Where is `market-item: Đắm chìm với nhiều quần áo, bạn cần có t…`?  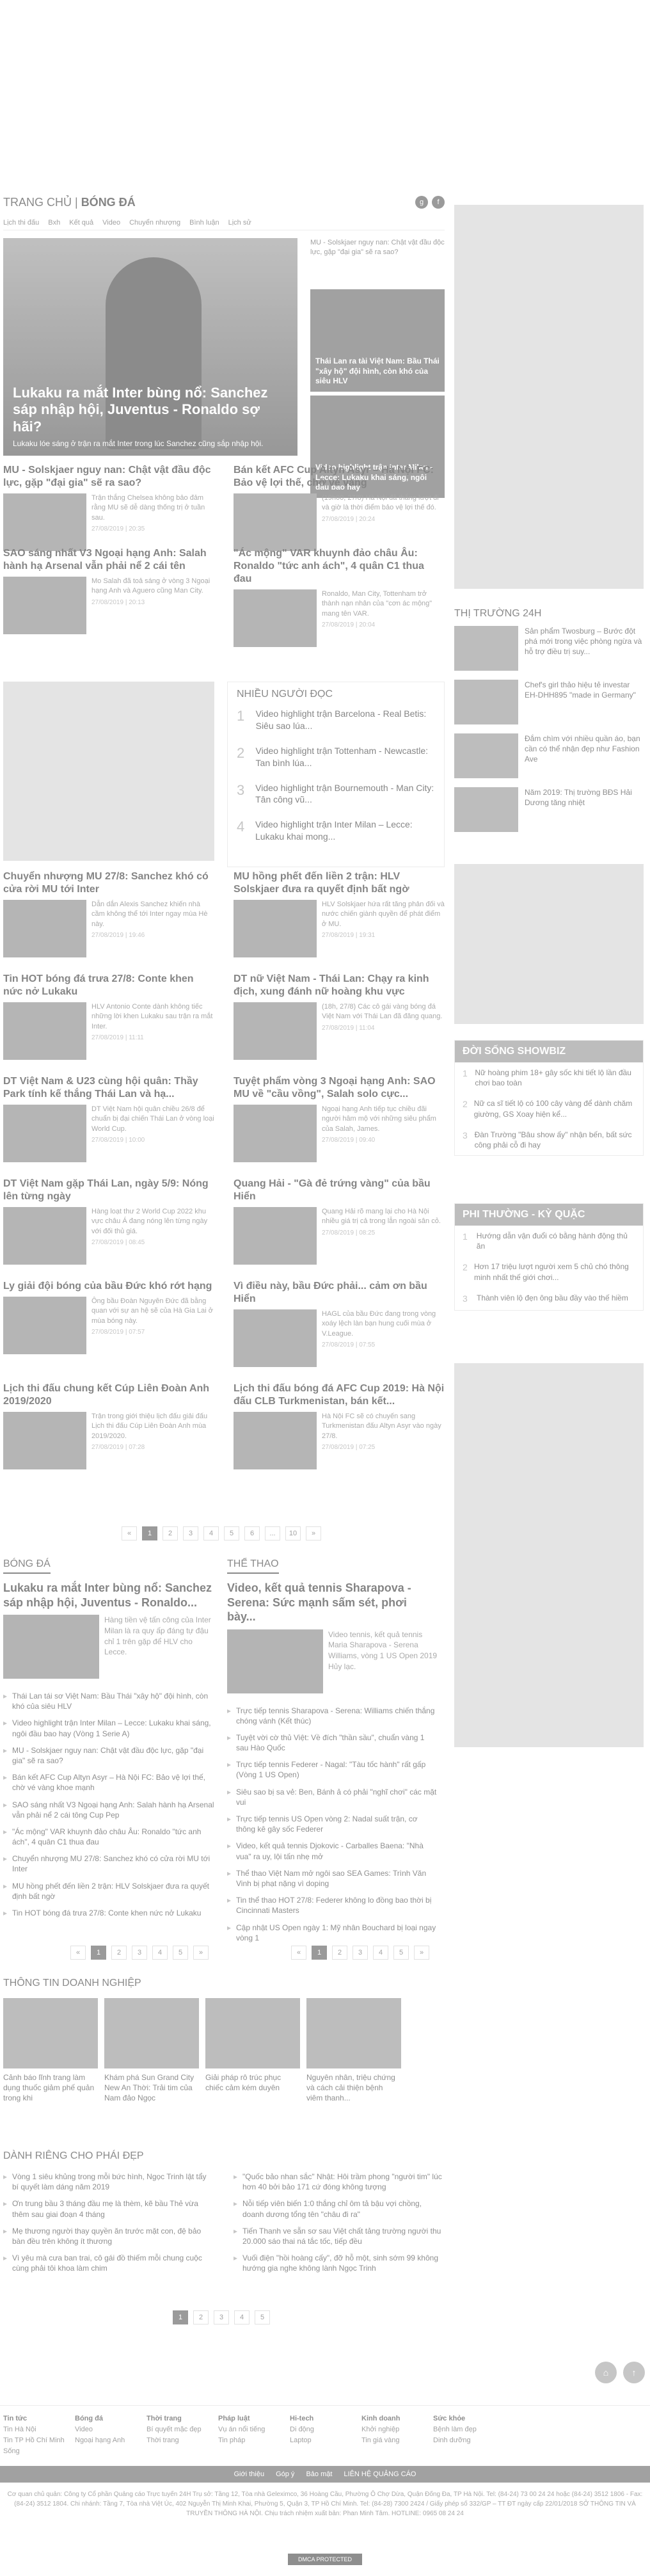
market-item: Đắm chìm với nhiều quần áo, bạn cần có t… is located at coordinates (549, 755).